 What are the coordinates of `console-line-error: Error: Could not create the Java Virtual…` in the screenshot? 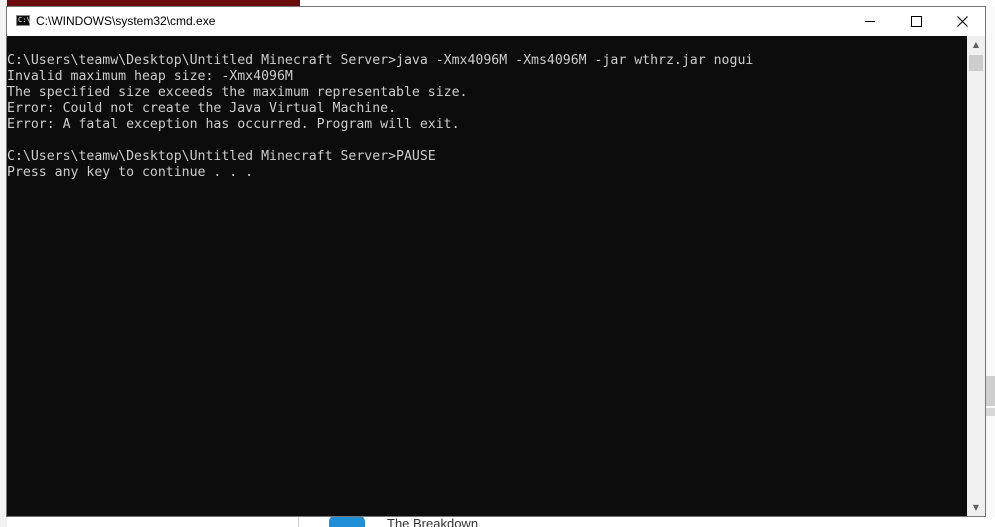 It's located at (202, 108).